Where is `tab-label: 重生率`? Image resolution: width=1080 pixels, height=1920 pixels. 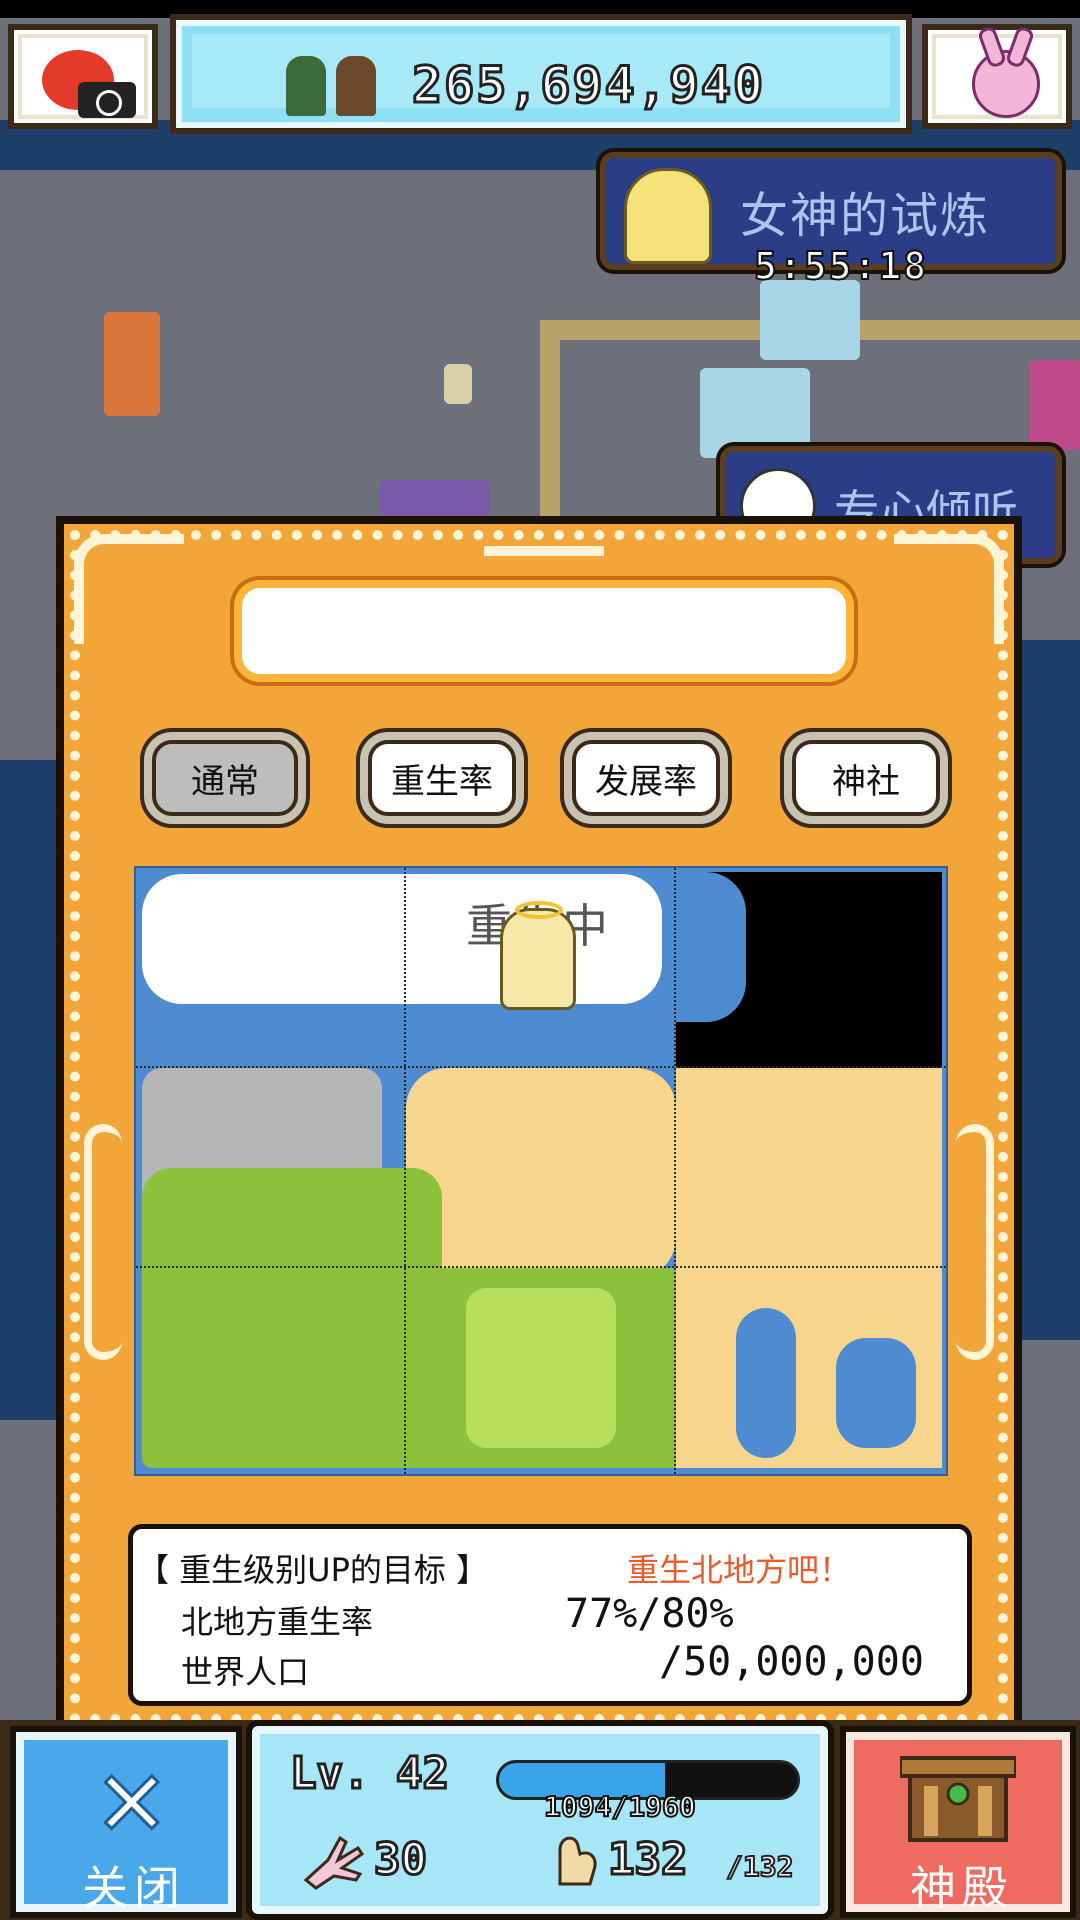
tab-label: 重生率 is located at coordinates (442, 778).